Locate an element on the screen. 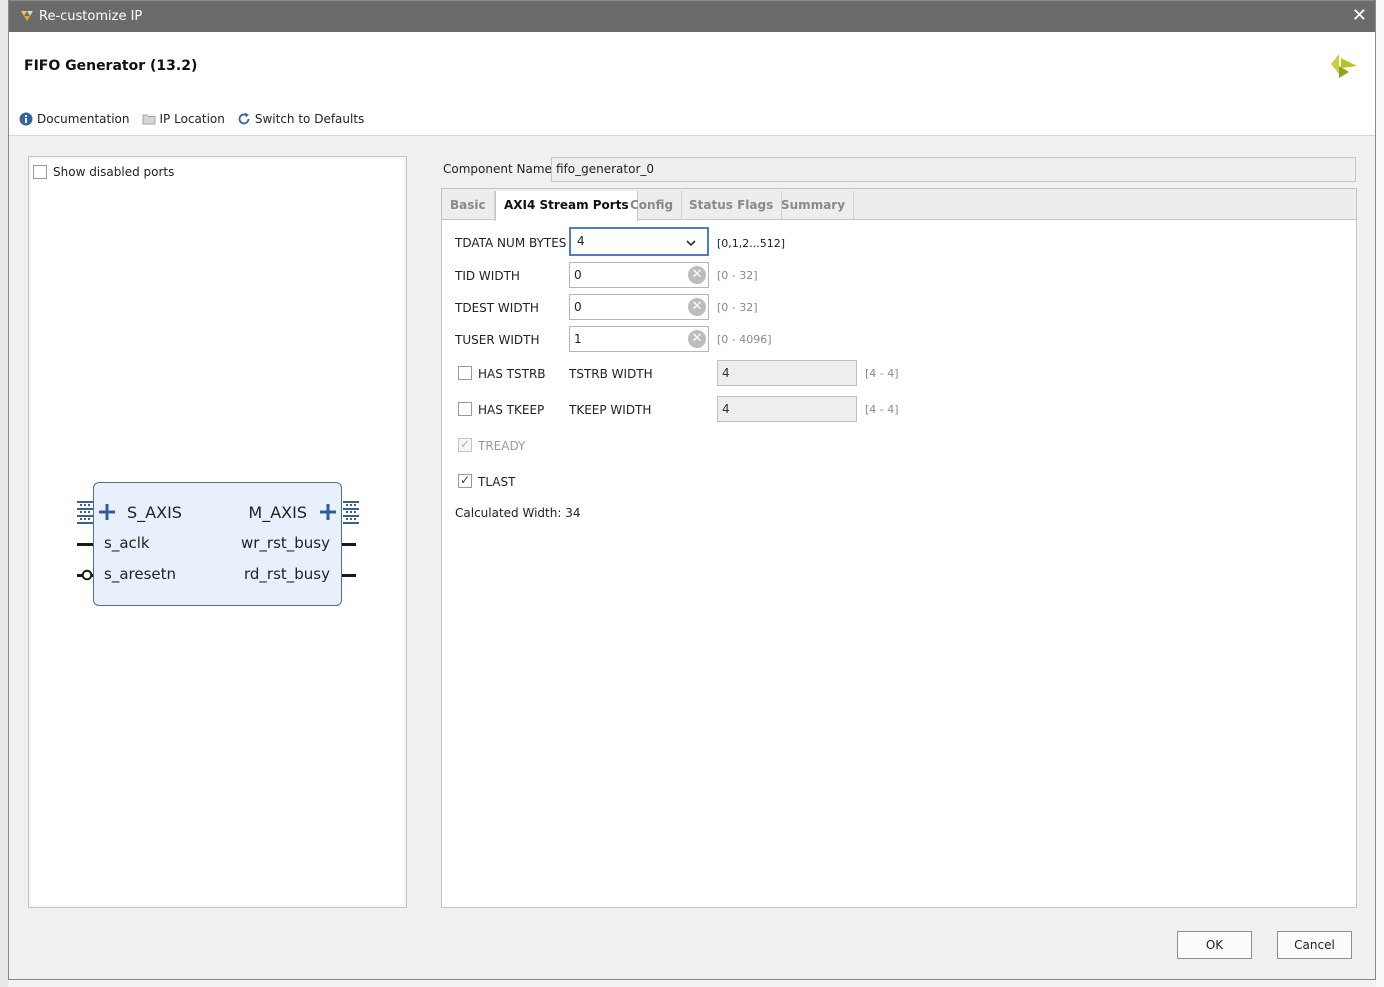  tstrb-width-input: 4 is located at coordinates (787, 373).